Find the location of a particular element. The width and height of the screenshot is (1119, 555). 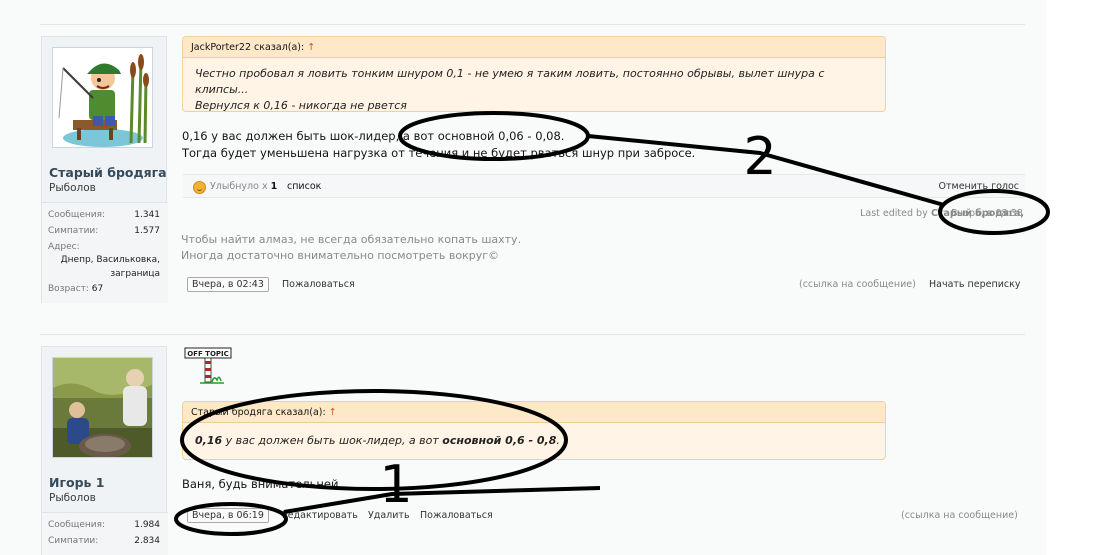

annotation-label-2: 2 is located at coordinates (759, 157).